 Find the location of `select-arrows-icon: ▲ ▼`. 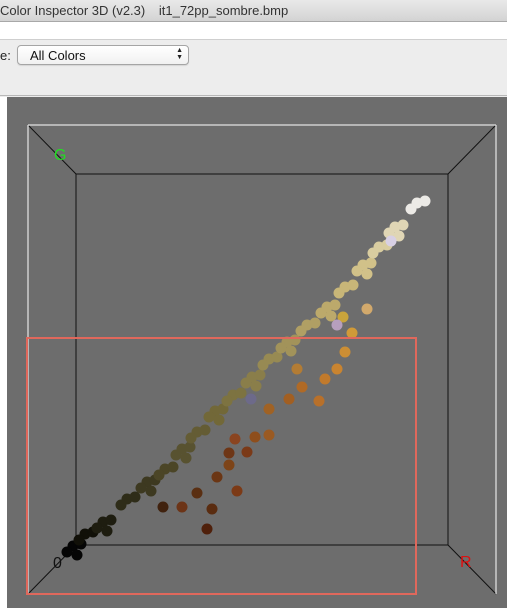

select-arrows-icon: ▲ ▼ is located at coordinates (179, 54).